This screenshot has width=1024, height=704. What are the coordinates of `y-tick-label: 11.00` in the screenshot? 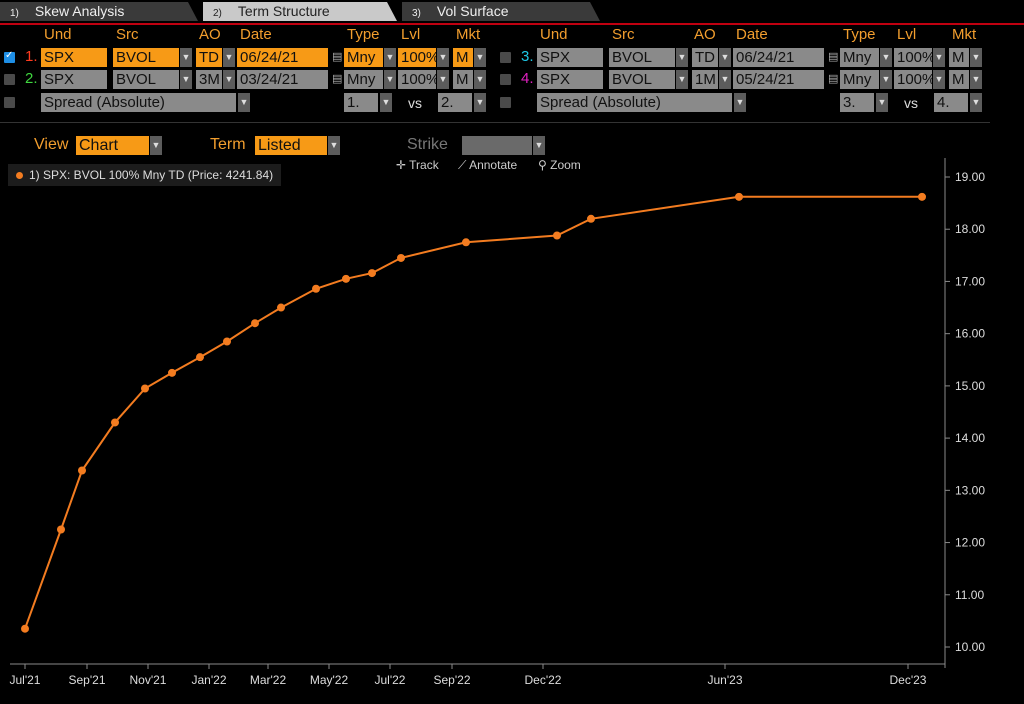 It's located at (969, 595).